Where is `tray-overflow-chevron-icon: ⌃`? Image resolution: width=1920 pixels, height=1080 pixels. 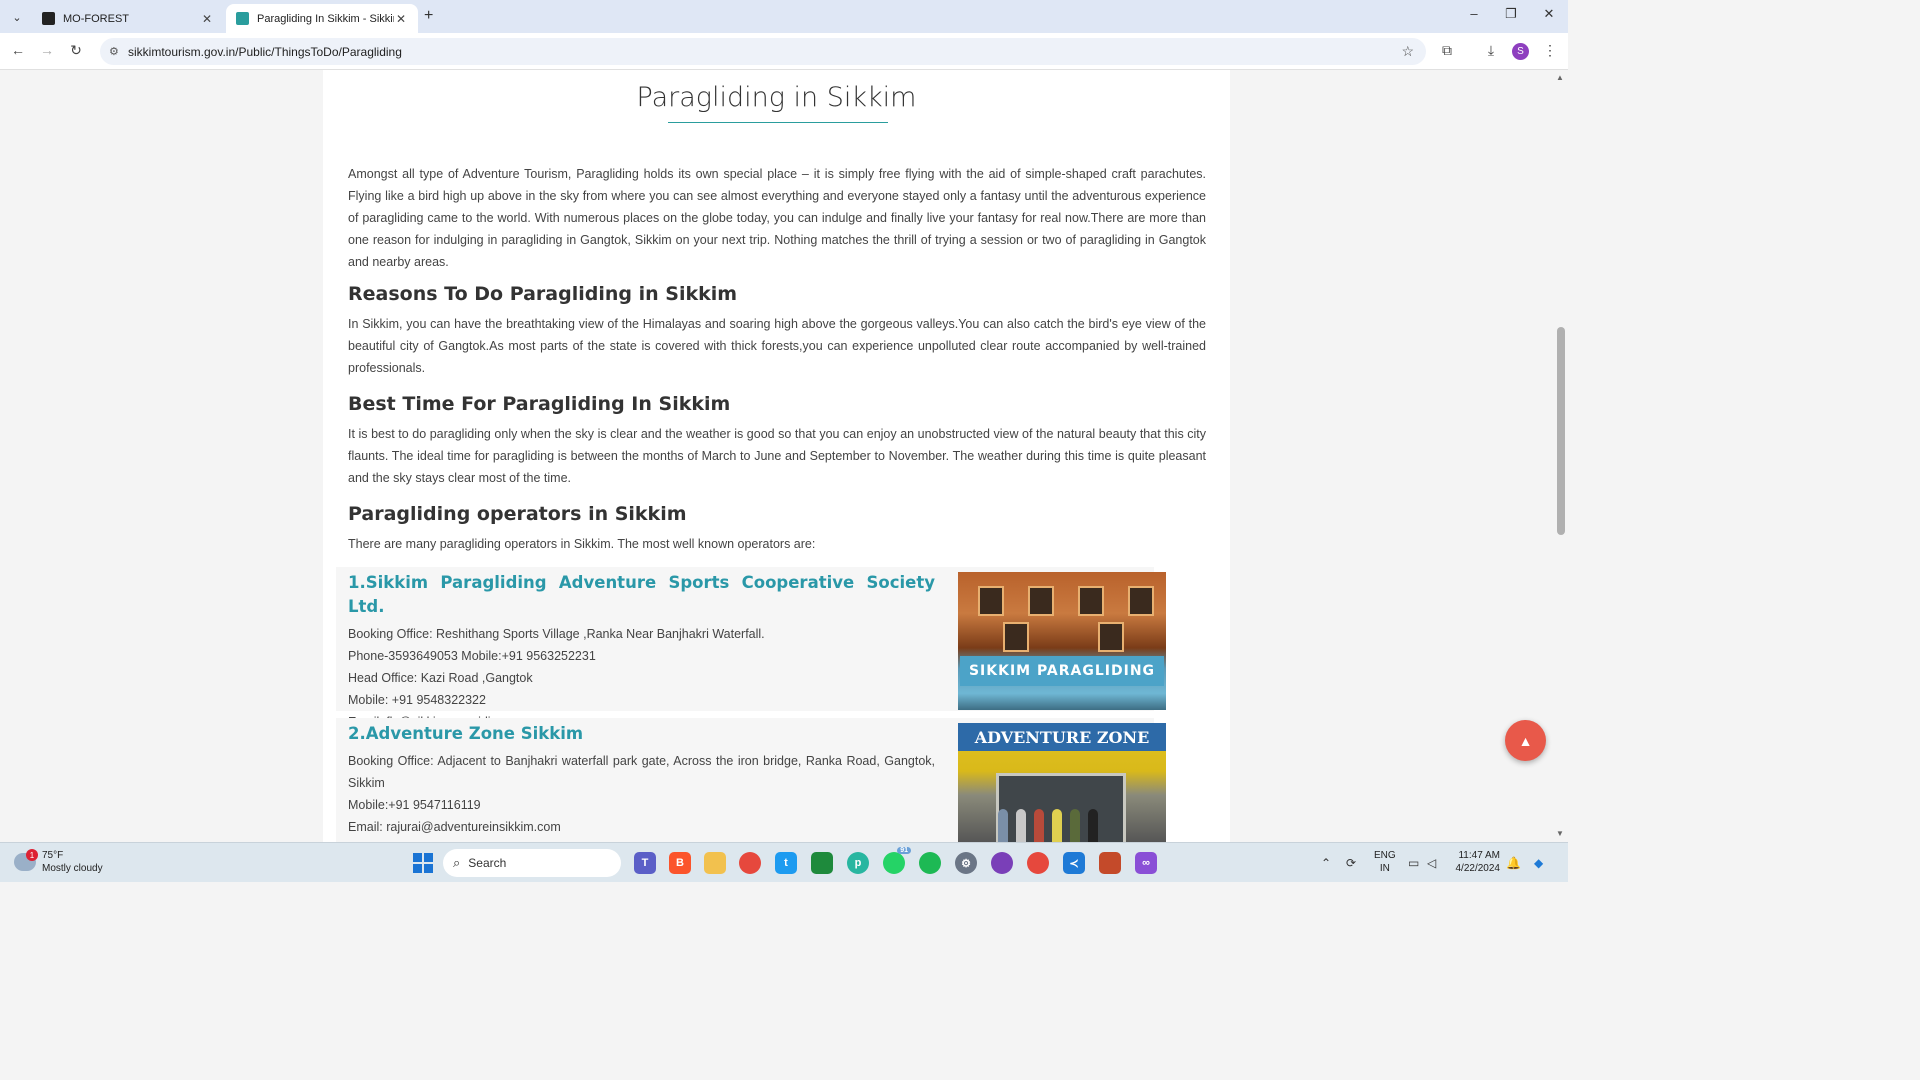
tray-overflow-chevron-icon: ⌃ is located at coordinates (1326, 863).